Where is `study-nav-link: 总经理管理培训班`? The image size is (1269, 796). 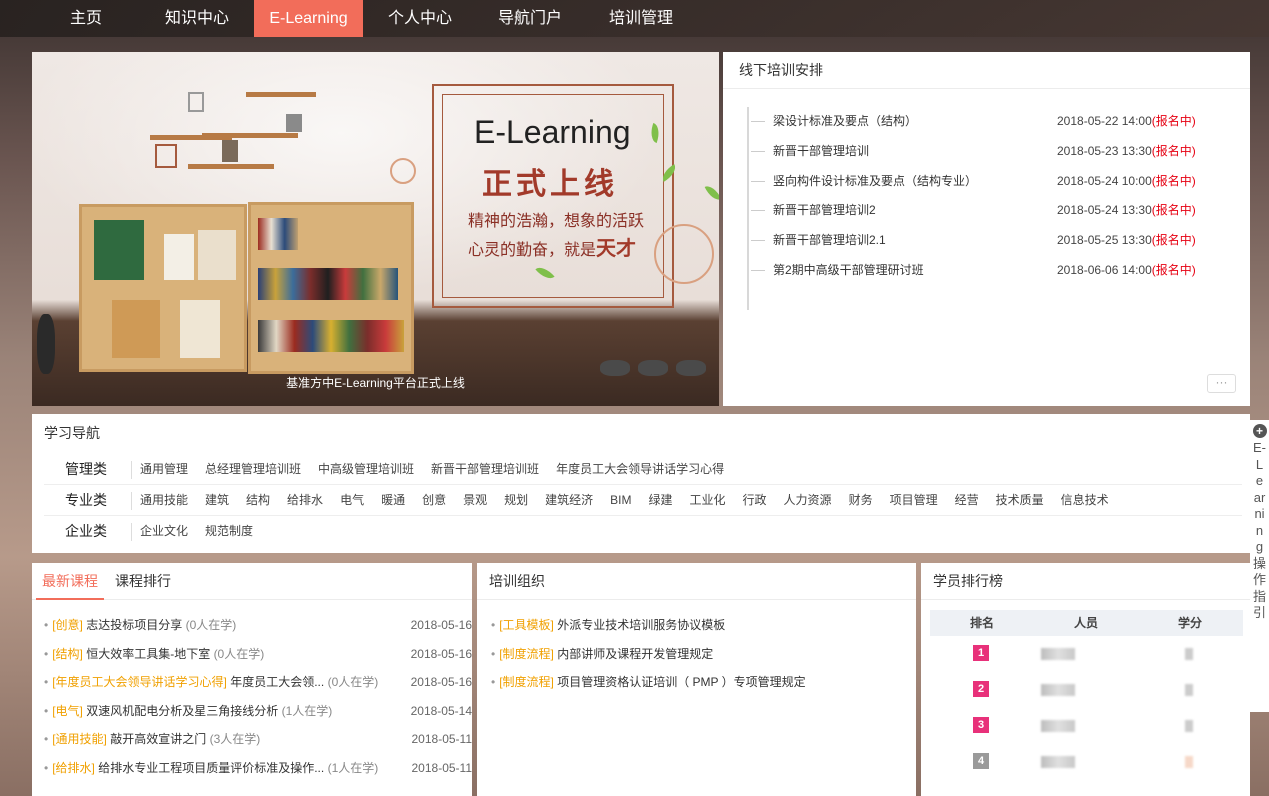
study-nav-link: 总经理管理培训班 is located at coordinates (253, 469).